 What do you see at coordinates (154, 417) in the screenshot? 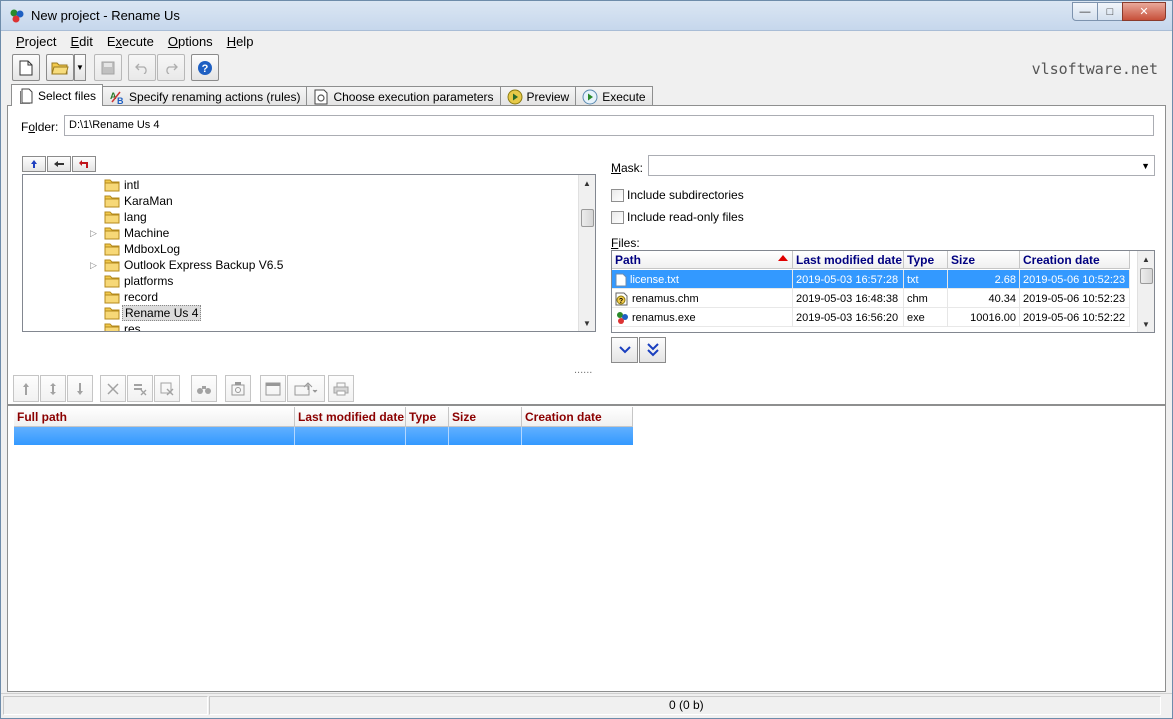
I see `column-full-path: Full path` at bounding box center [154, 417].